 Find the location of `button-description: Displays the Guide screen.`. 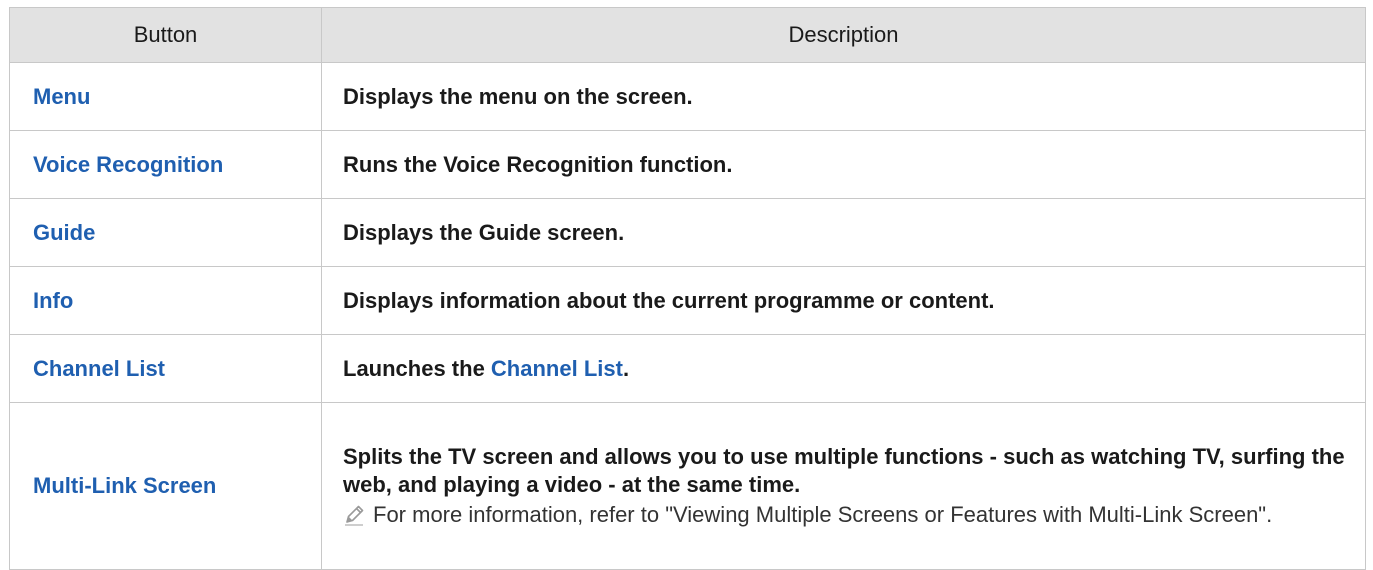

button-description: Displays the Guide screen. is located at coordinates (843, 232).